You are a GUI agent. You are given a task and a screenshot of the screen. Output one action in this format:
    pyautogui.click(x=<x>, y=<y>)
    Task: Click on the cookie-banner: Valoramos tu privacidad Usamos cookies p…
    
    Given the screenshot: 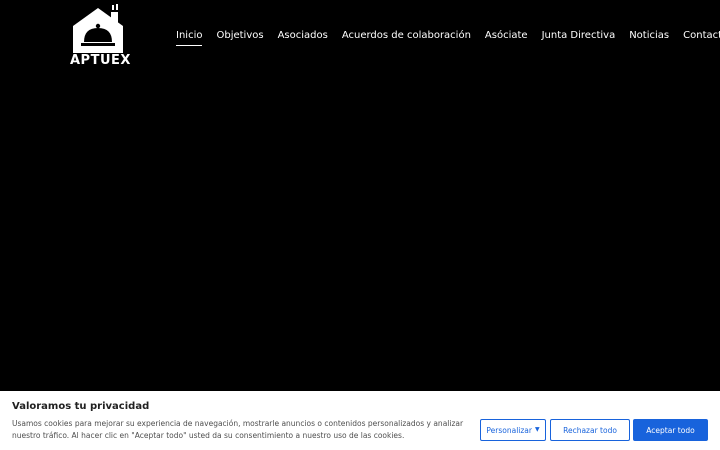 What is the action you would take?
    pyautogui.click(x=360, y=420)
    